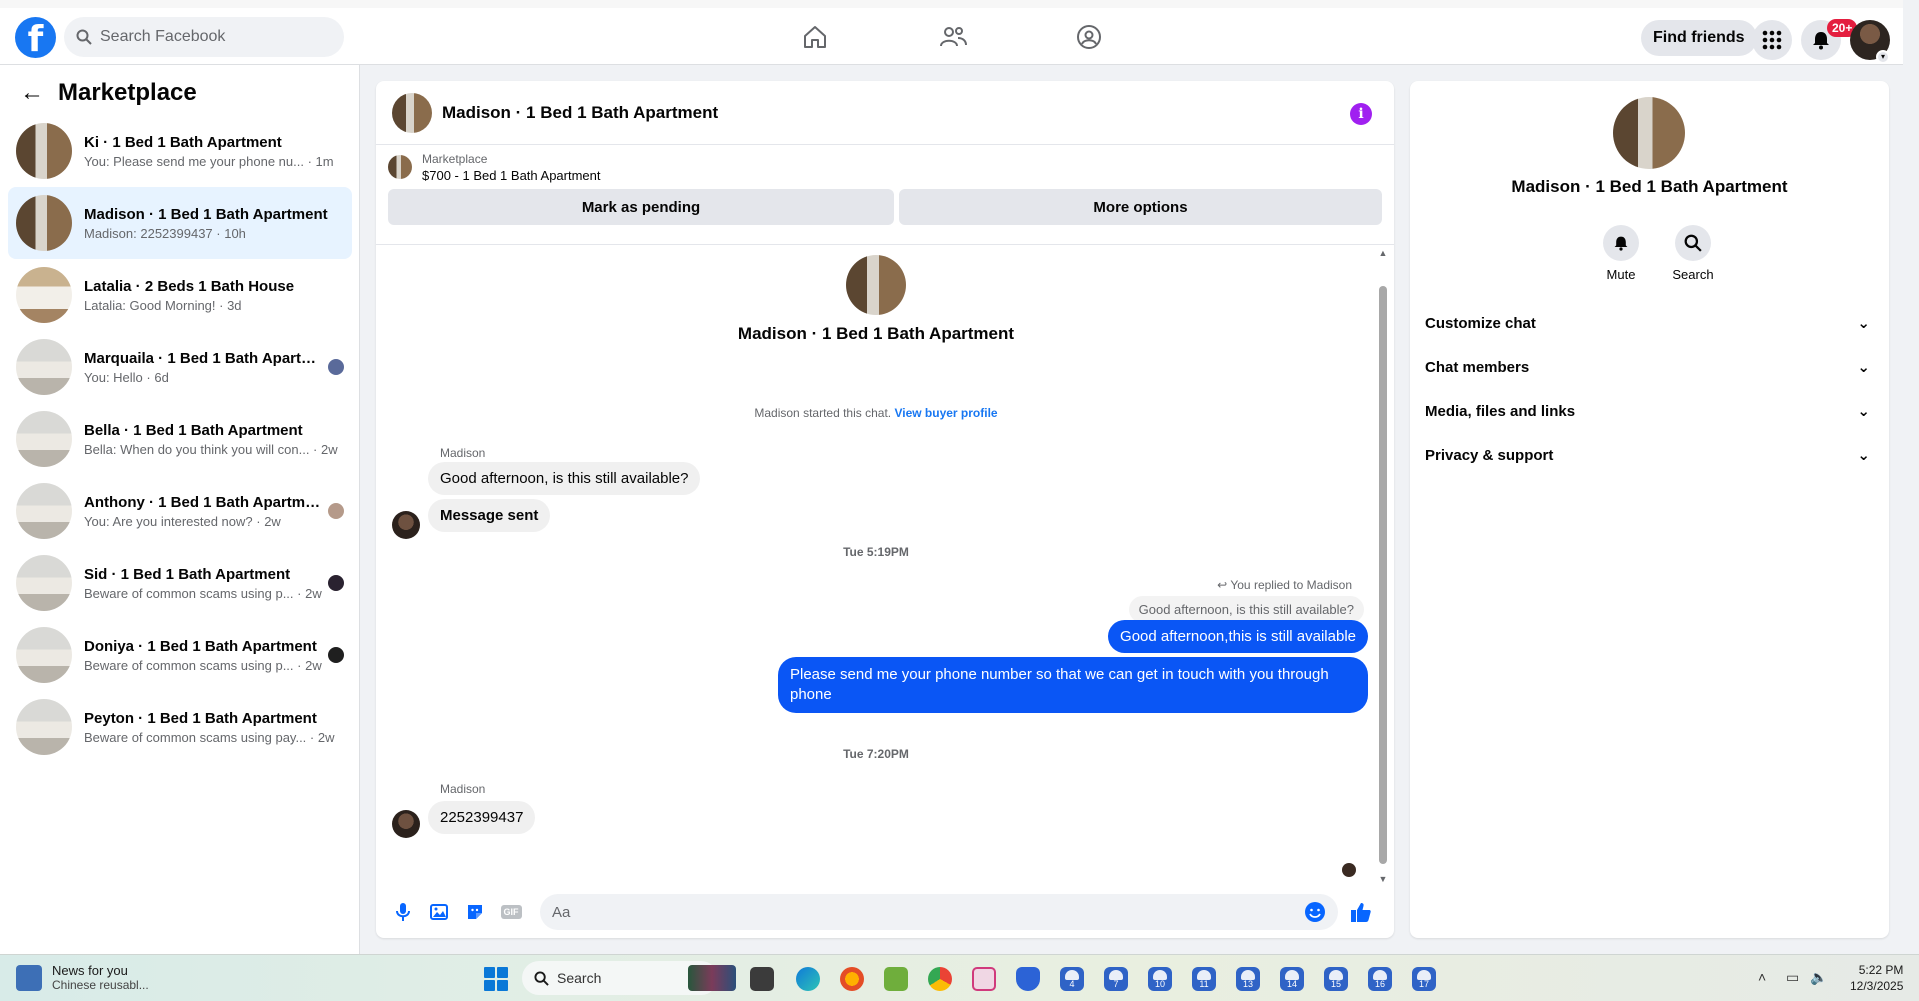 This screenshot has width=1919, height=1001. What do you see at coordinates (1424, 979) in the screenshot?
I see `taskbar-app-badge: 17` at bounding box center [1424, 979].